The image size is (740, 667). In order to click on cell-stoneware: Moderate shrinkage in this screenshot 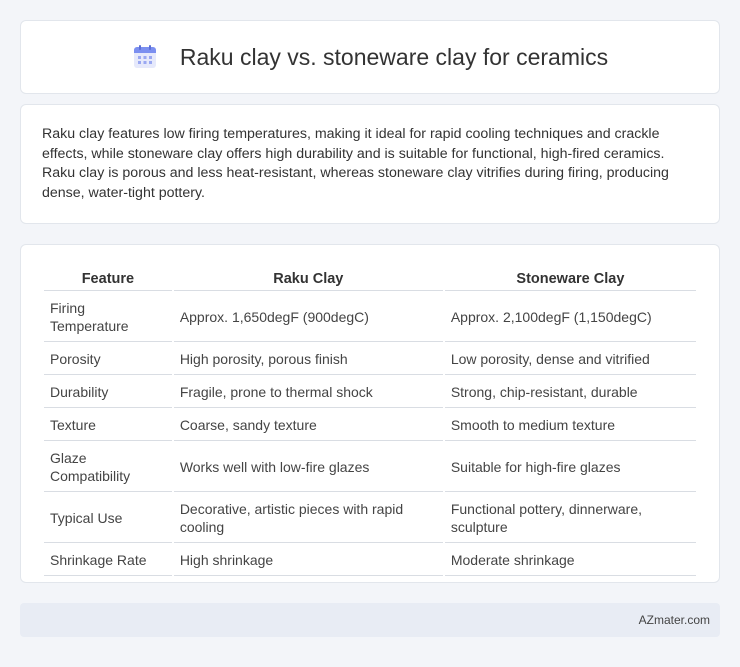, I will do `click(570, 560)`.